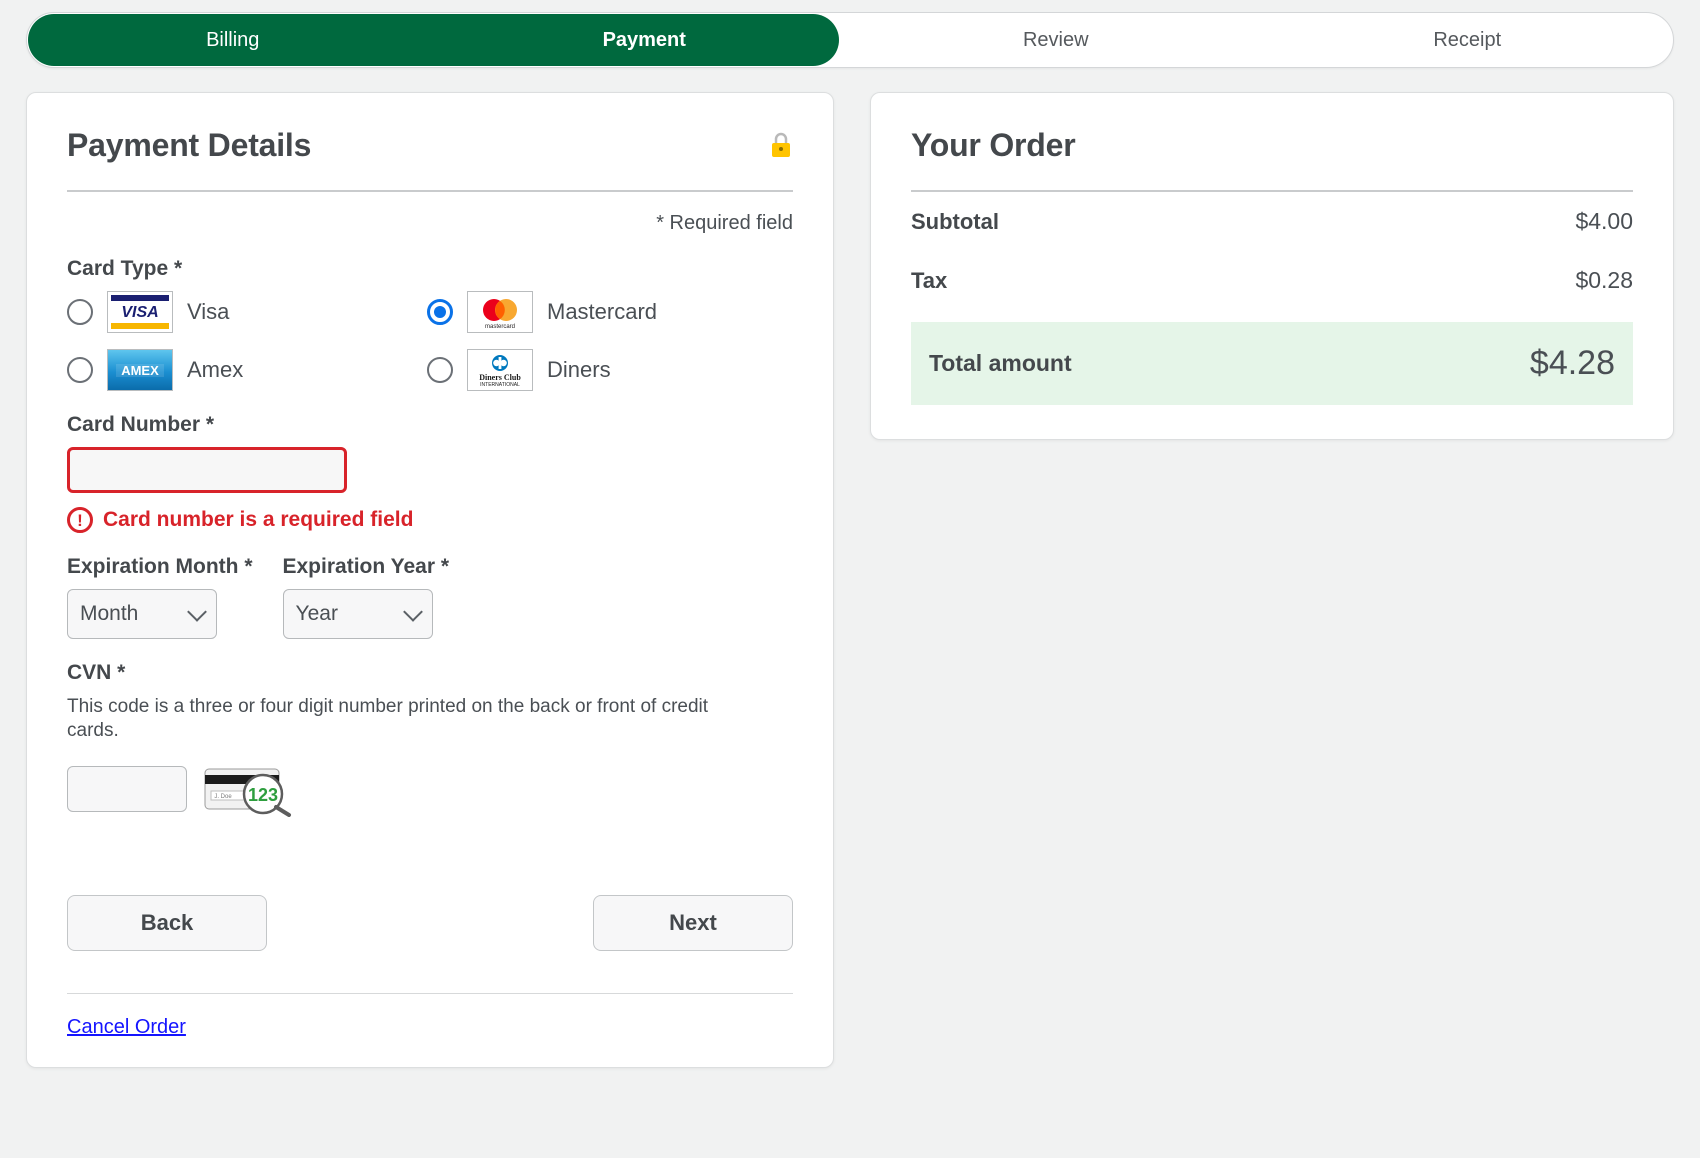 The width and height of the screenshot is (1700, 1158). Describe the element at coordinates (366, 566) in the screenshot. I see `expiration-year-label: Expiration Year *` at that location.